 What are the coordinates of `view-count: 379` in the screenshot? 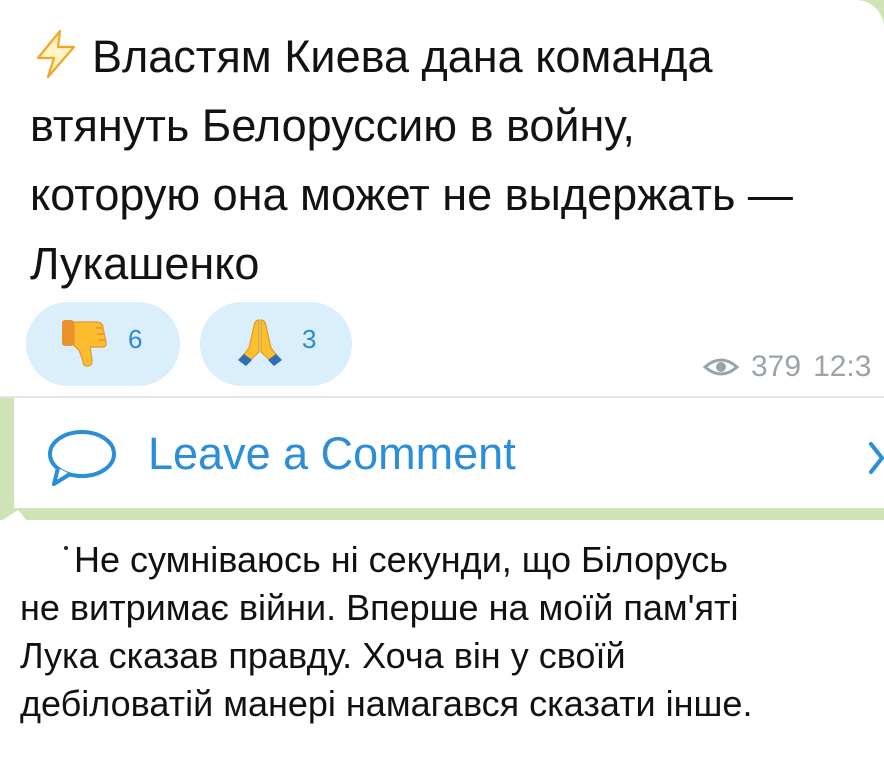 It's located at (776, 366).